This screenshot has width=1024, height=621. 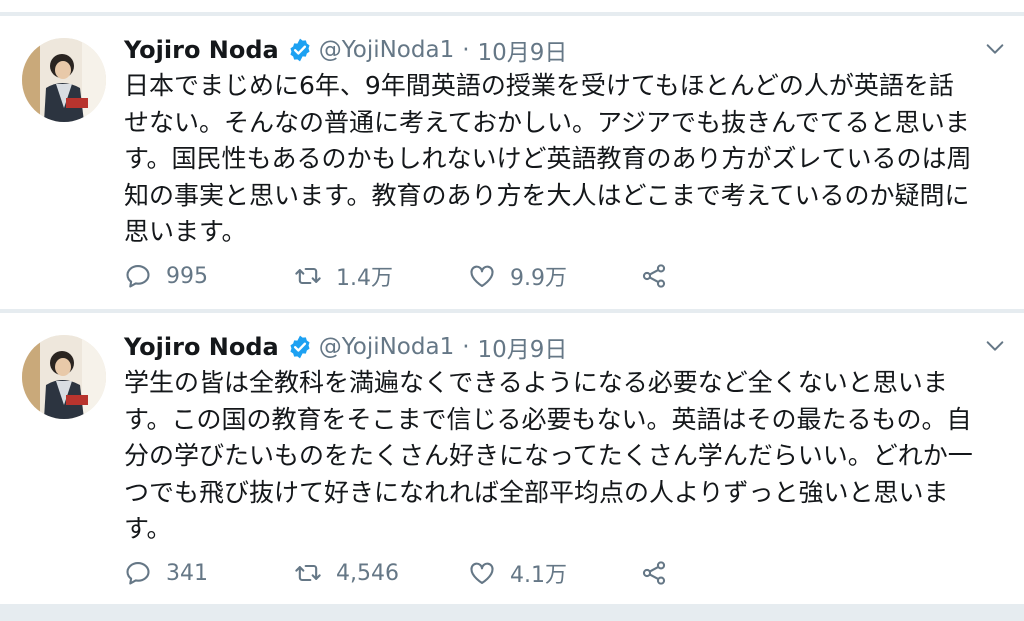 What do you see at coordinates (547, 195) in the screenshot?
I see `tweet-text-line: 知の事実と思います。教育のあり方を大人はどこまで考えているのか疑問に` at bounding box center [547, 195].